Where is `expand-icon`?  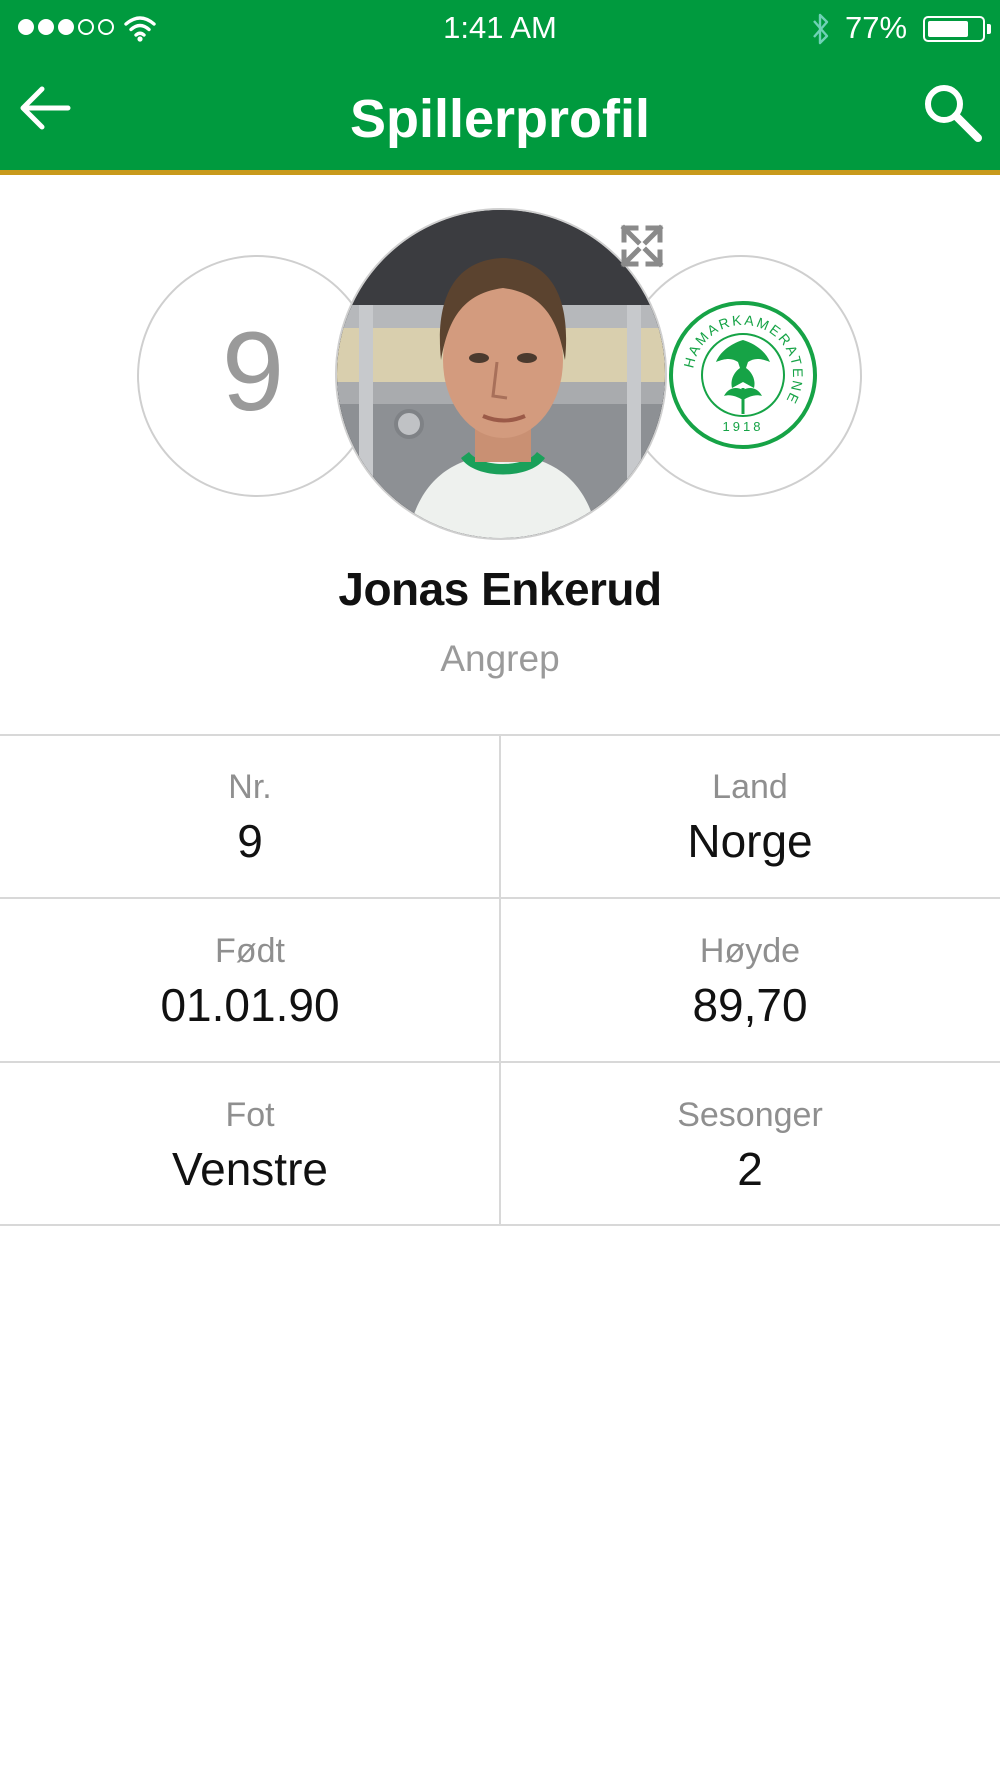 expand-icon is located at coordinates (642, 246).